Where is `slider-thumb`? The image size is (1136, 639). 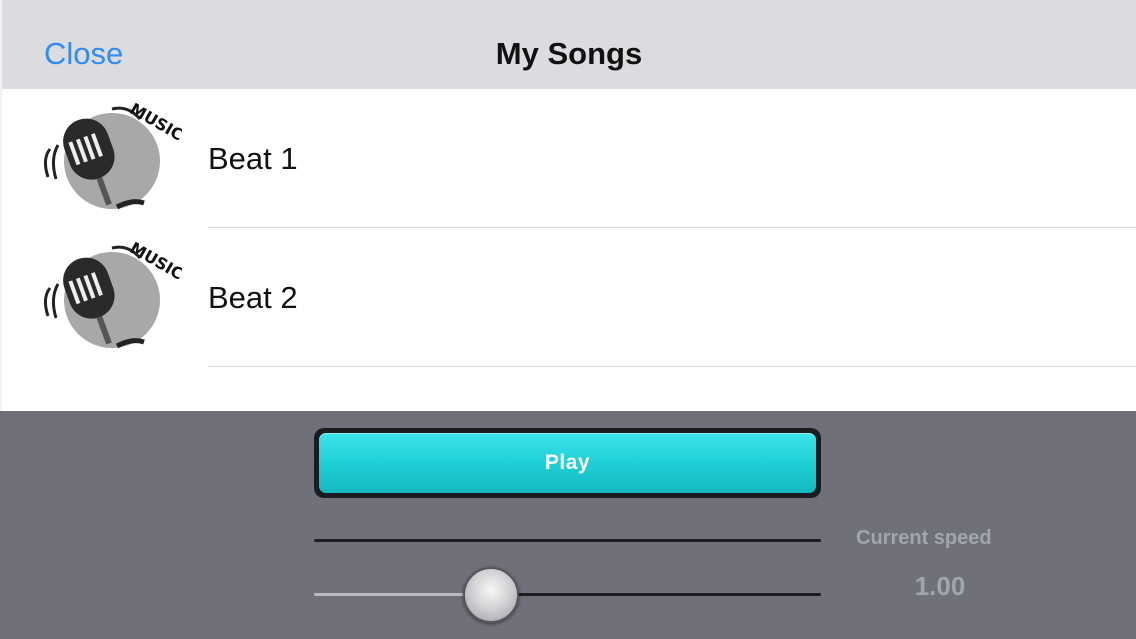
slider-thumb is located at coordinates (491, 595).